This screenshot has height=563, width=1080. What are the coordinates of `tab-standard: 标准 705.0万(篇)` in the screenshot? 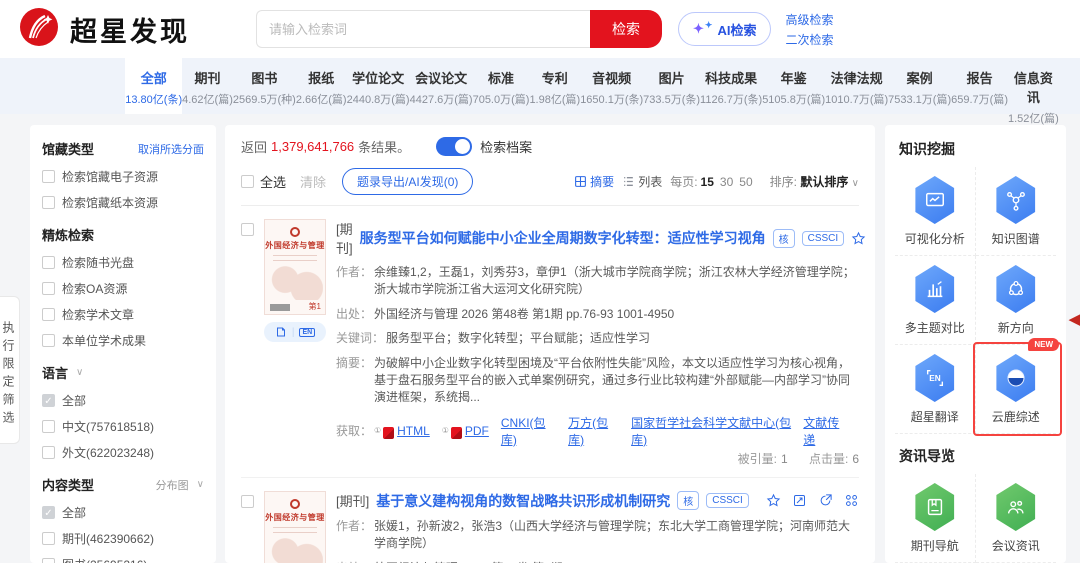 It's located at (501, 86).